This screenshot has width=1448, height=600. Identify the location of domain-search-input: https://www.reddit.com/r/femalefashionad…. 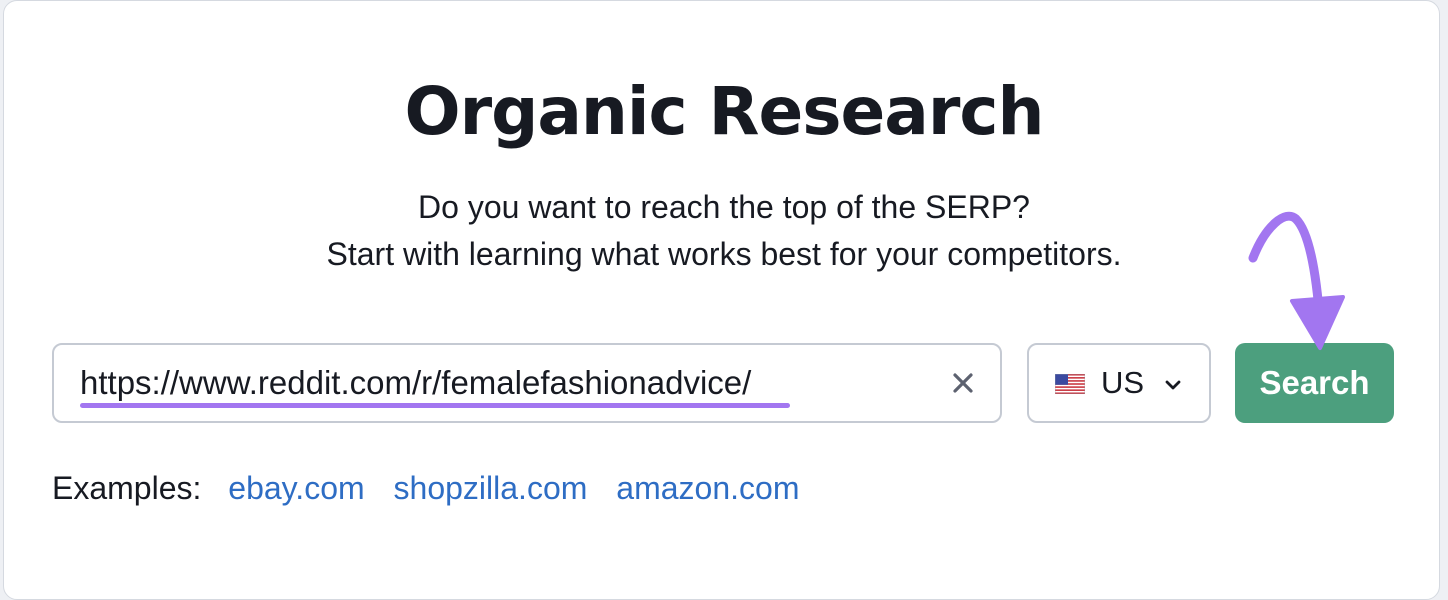
(527, 383).